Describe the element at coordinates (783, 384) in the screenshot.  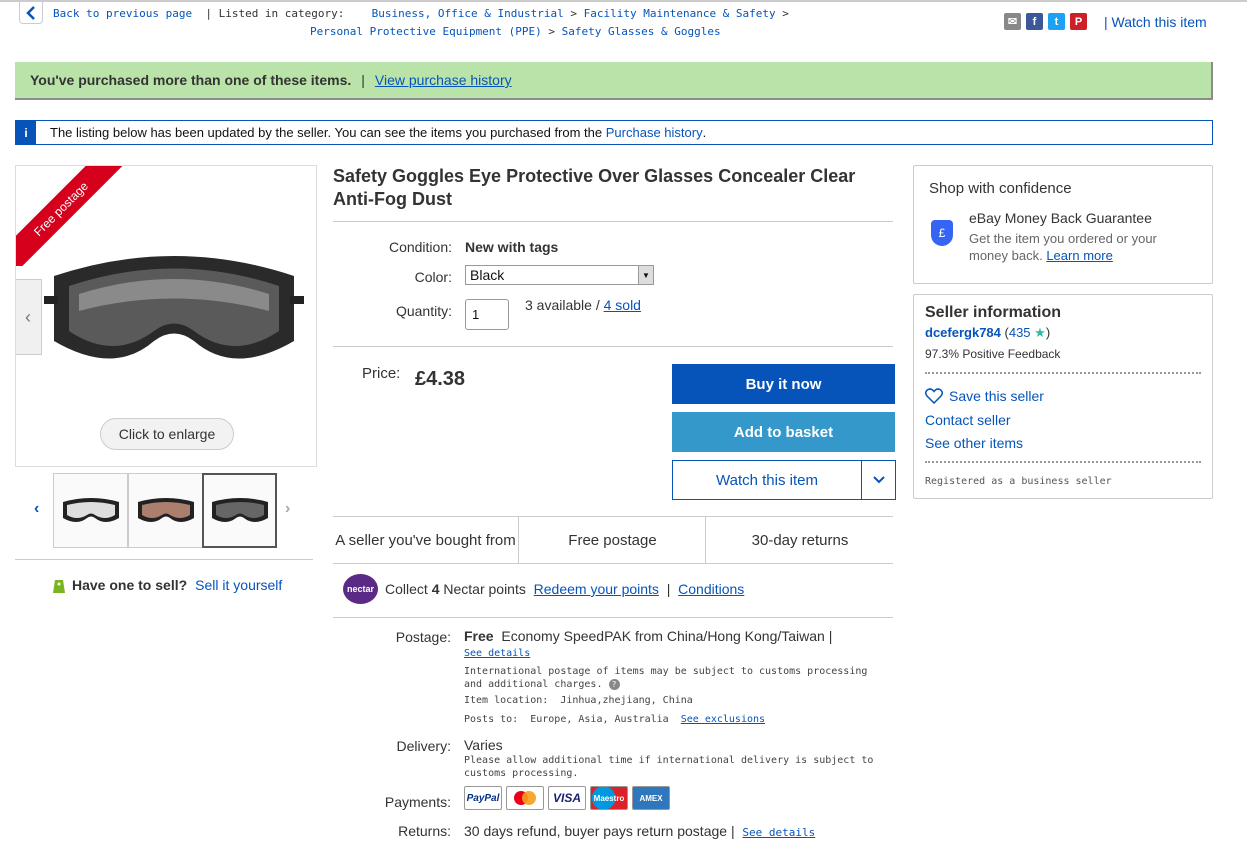
I see `buy-it-now-button: Buy it now` at that location.